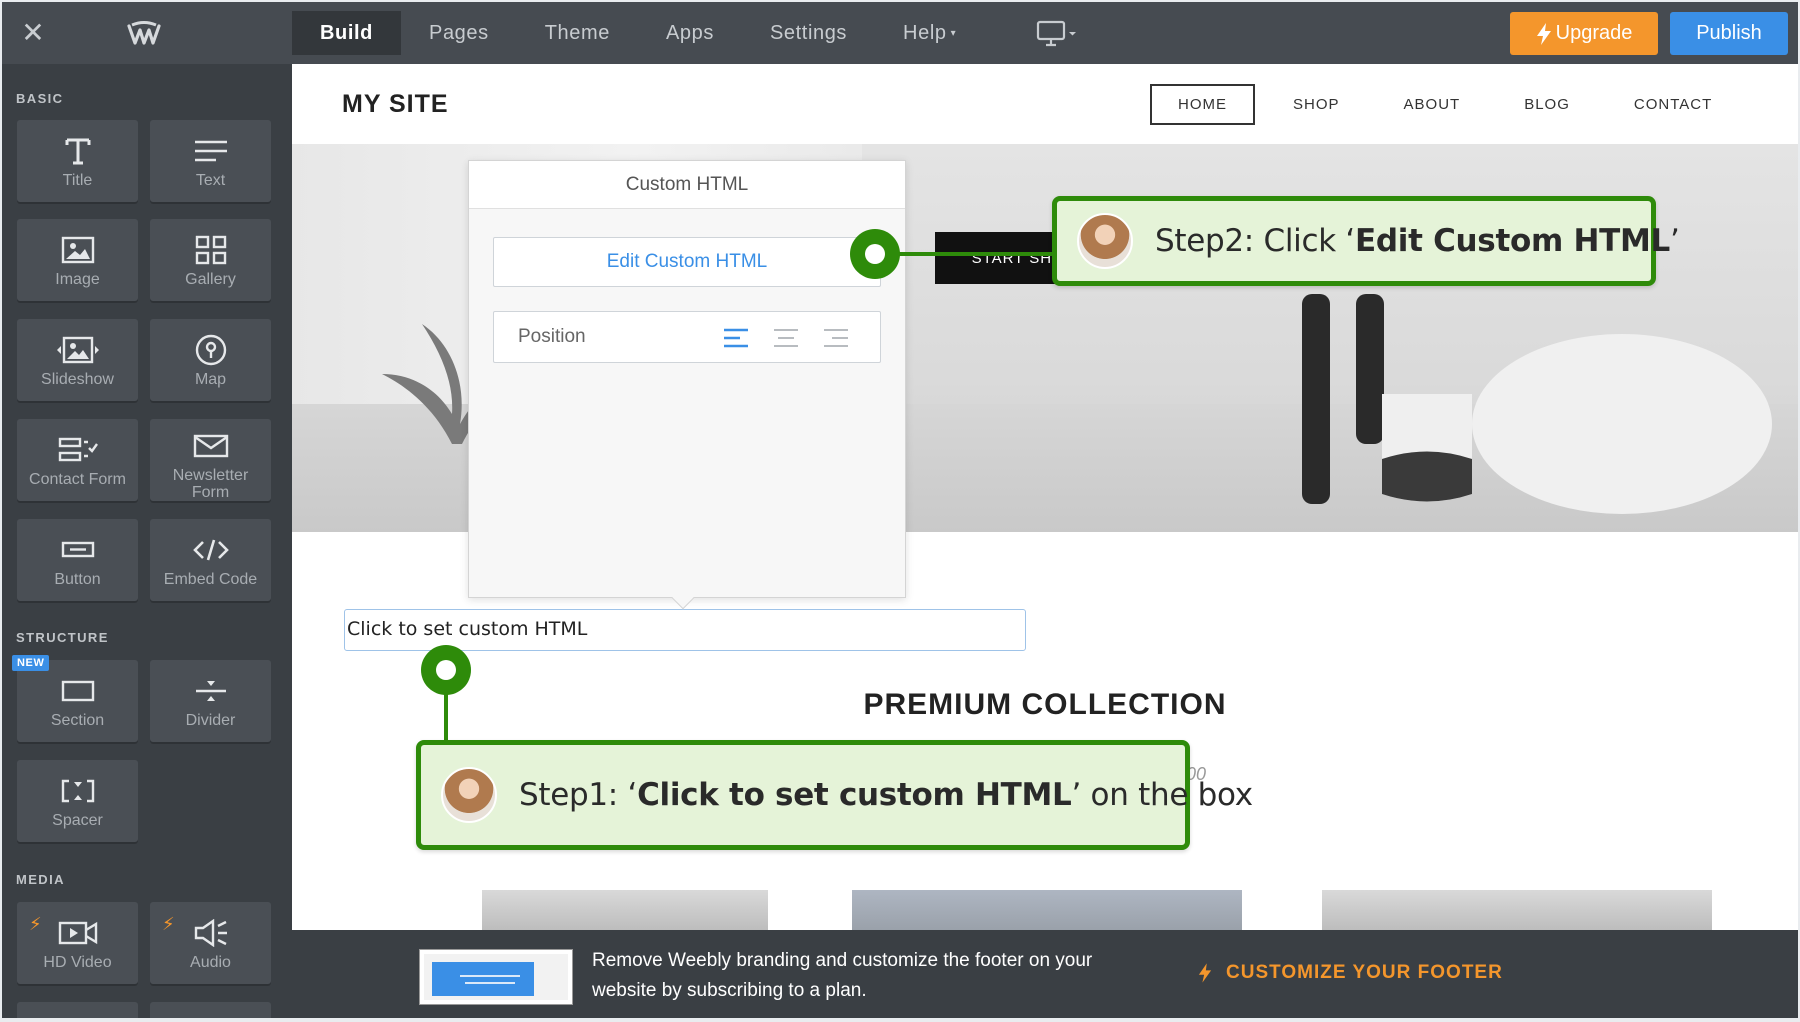  Describe the element at coordinates (1543, 33) in the screenshot. I see `bolt-icon` at that location.